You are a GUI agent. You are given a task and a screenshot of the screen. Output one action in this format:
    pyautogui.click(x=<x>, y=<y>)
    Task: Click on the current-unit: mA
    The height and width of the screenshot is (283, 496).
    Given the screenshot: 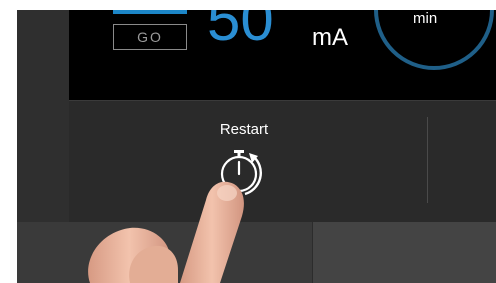 What is the action you would take?
    pyautogui.click(x=330, y=37)
    